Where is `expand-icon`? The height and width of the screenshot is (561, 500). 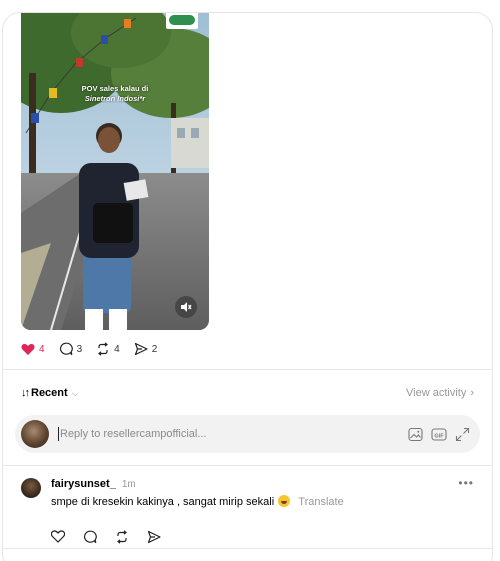 expand-icon is located at coordinates (462, 434).